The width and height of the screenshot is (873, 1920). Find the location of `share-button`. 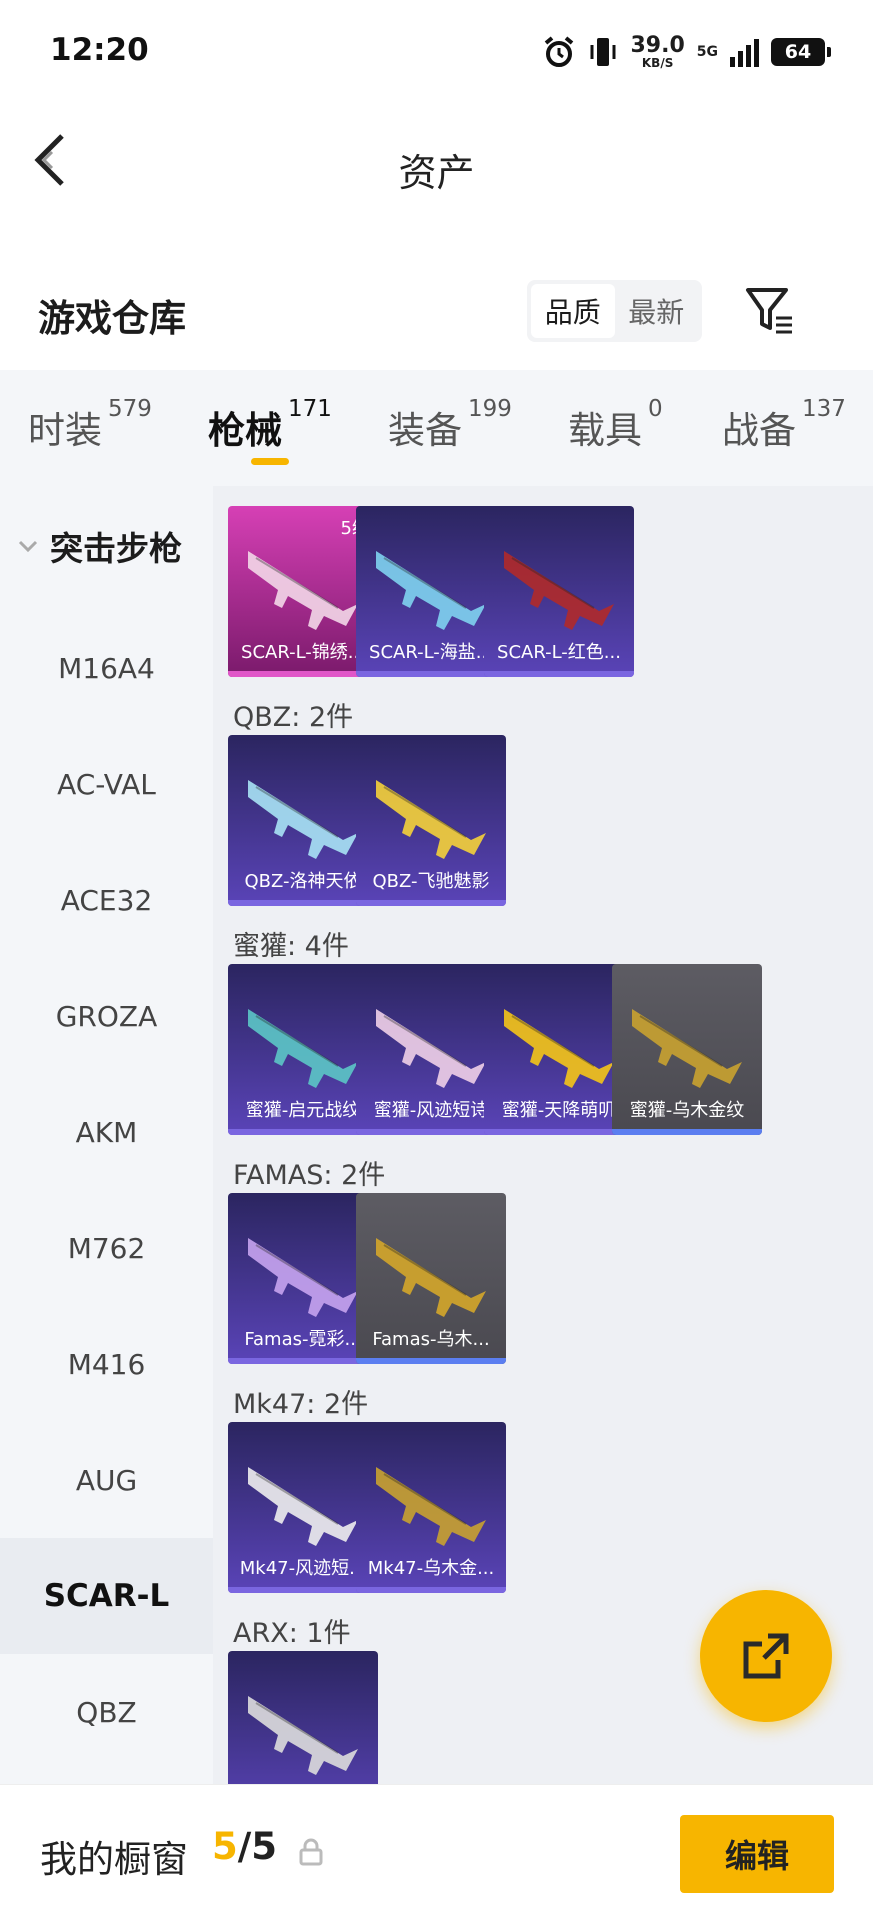

share-button is located at coordinates (766, 1656).